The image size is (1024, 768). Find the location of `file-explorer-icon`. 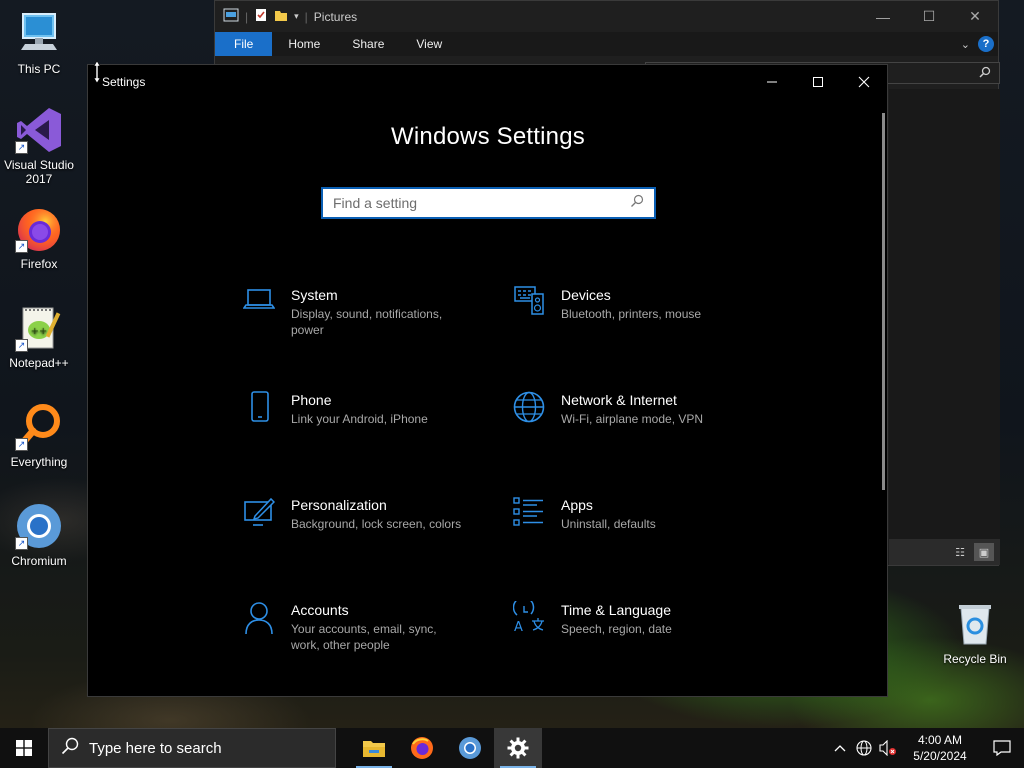

file-explorer-icon is located at coordinates (374, 749).